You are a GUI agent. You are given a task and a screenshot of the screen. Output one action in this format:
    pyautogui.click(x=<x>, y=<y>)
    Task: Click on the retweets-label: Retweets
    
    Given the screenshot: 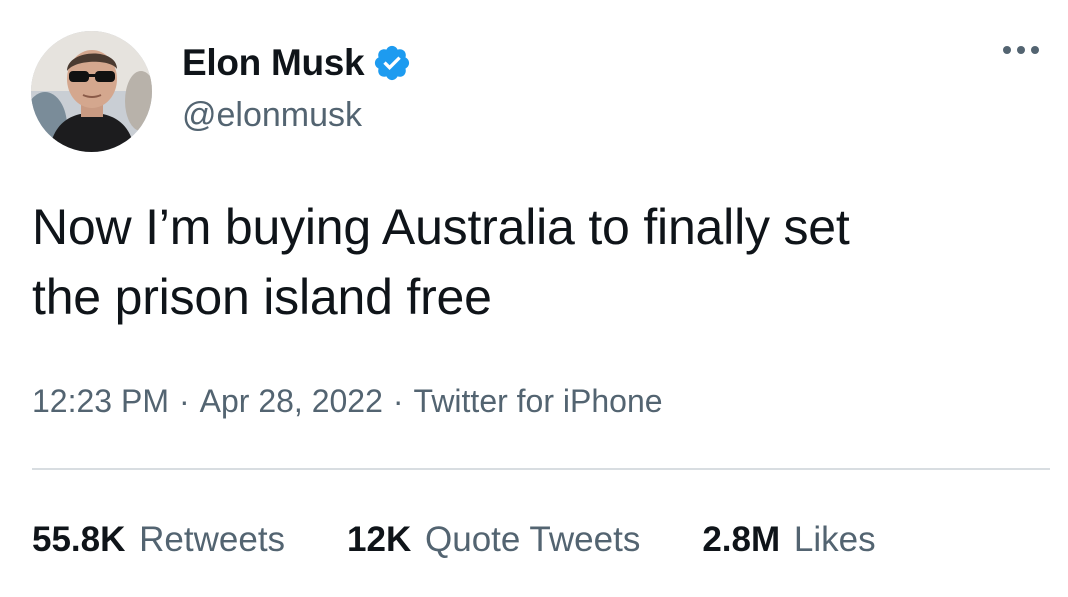 What is the action you would take?
    pyautogui.click(x=212, y=539)
    